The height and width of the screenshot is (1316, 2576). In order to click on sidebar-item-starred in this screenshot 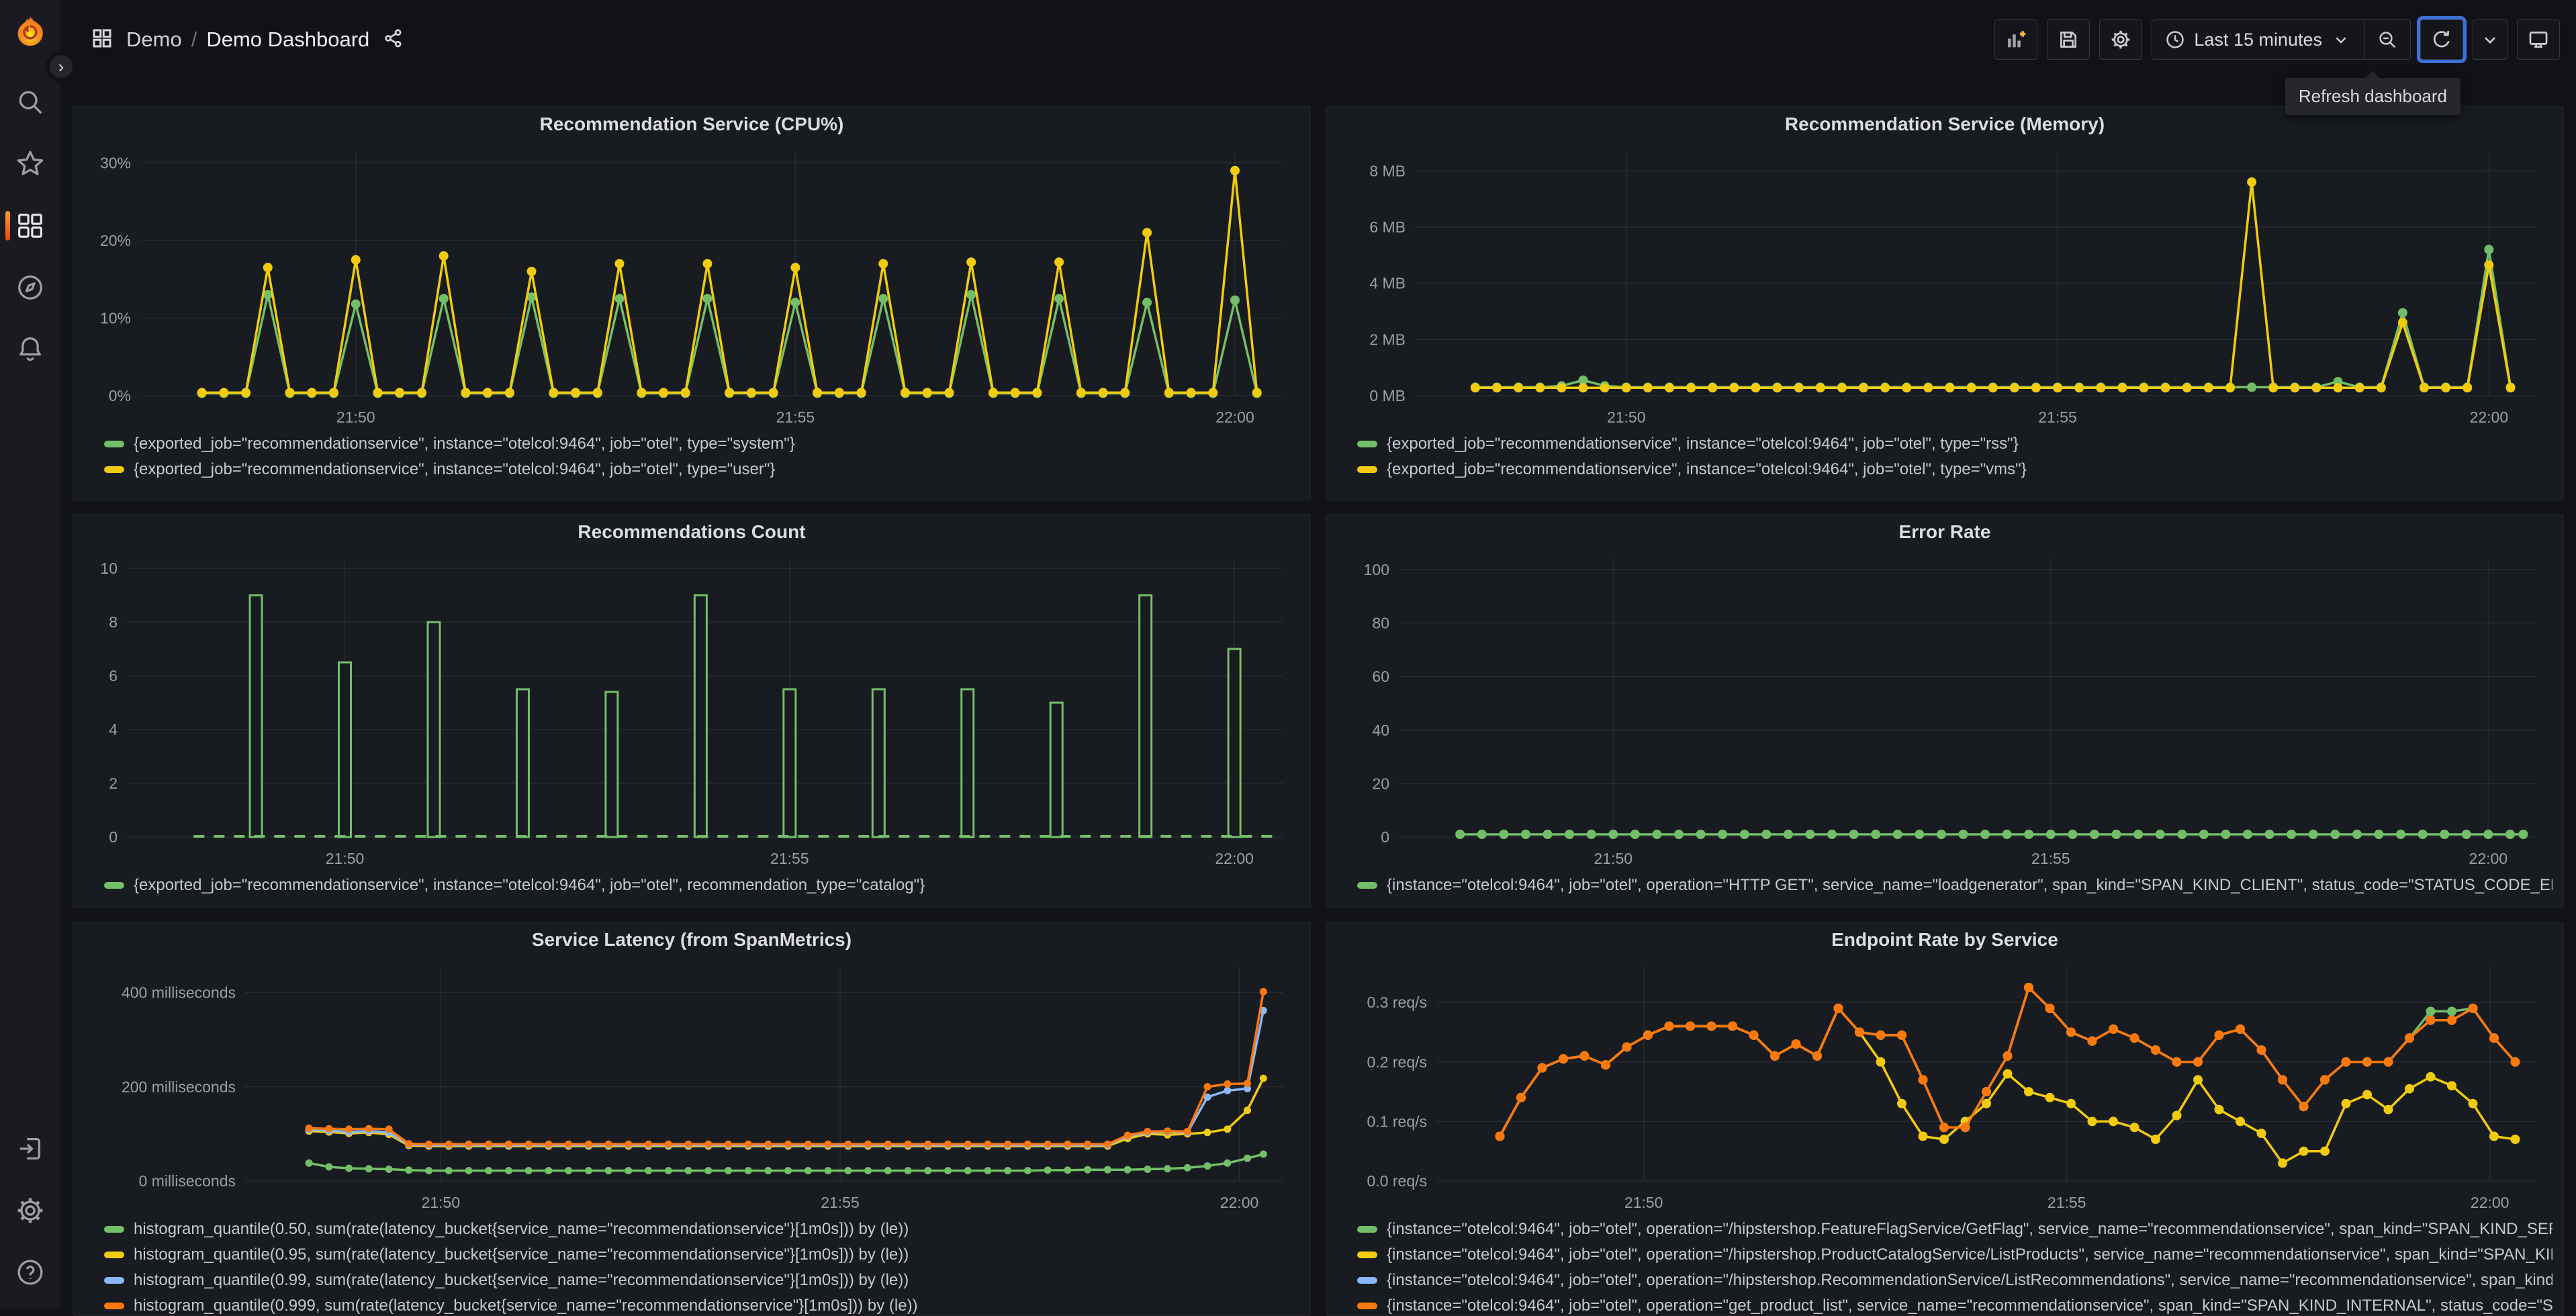, I will do `click(30, 163)`.